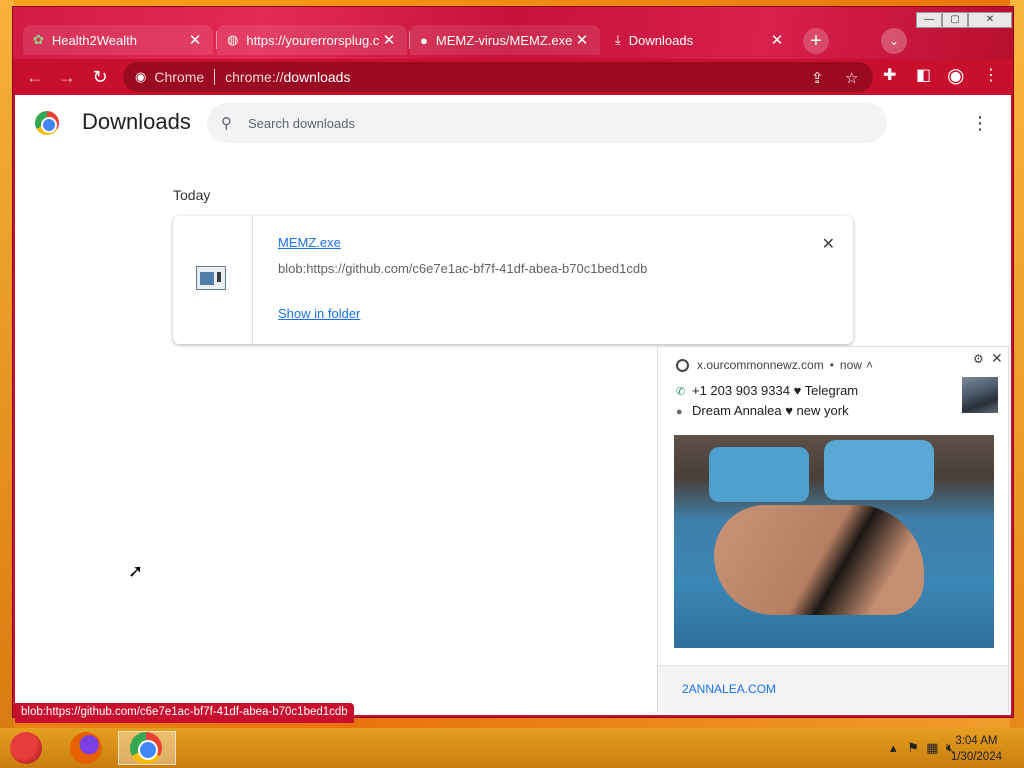 The height and width of the screenshot is (768, 1024). I want to click on show-in-folder-link: Show in folder, so click(319, 313).